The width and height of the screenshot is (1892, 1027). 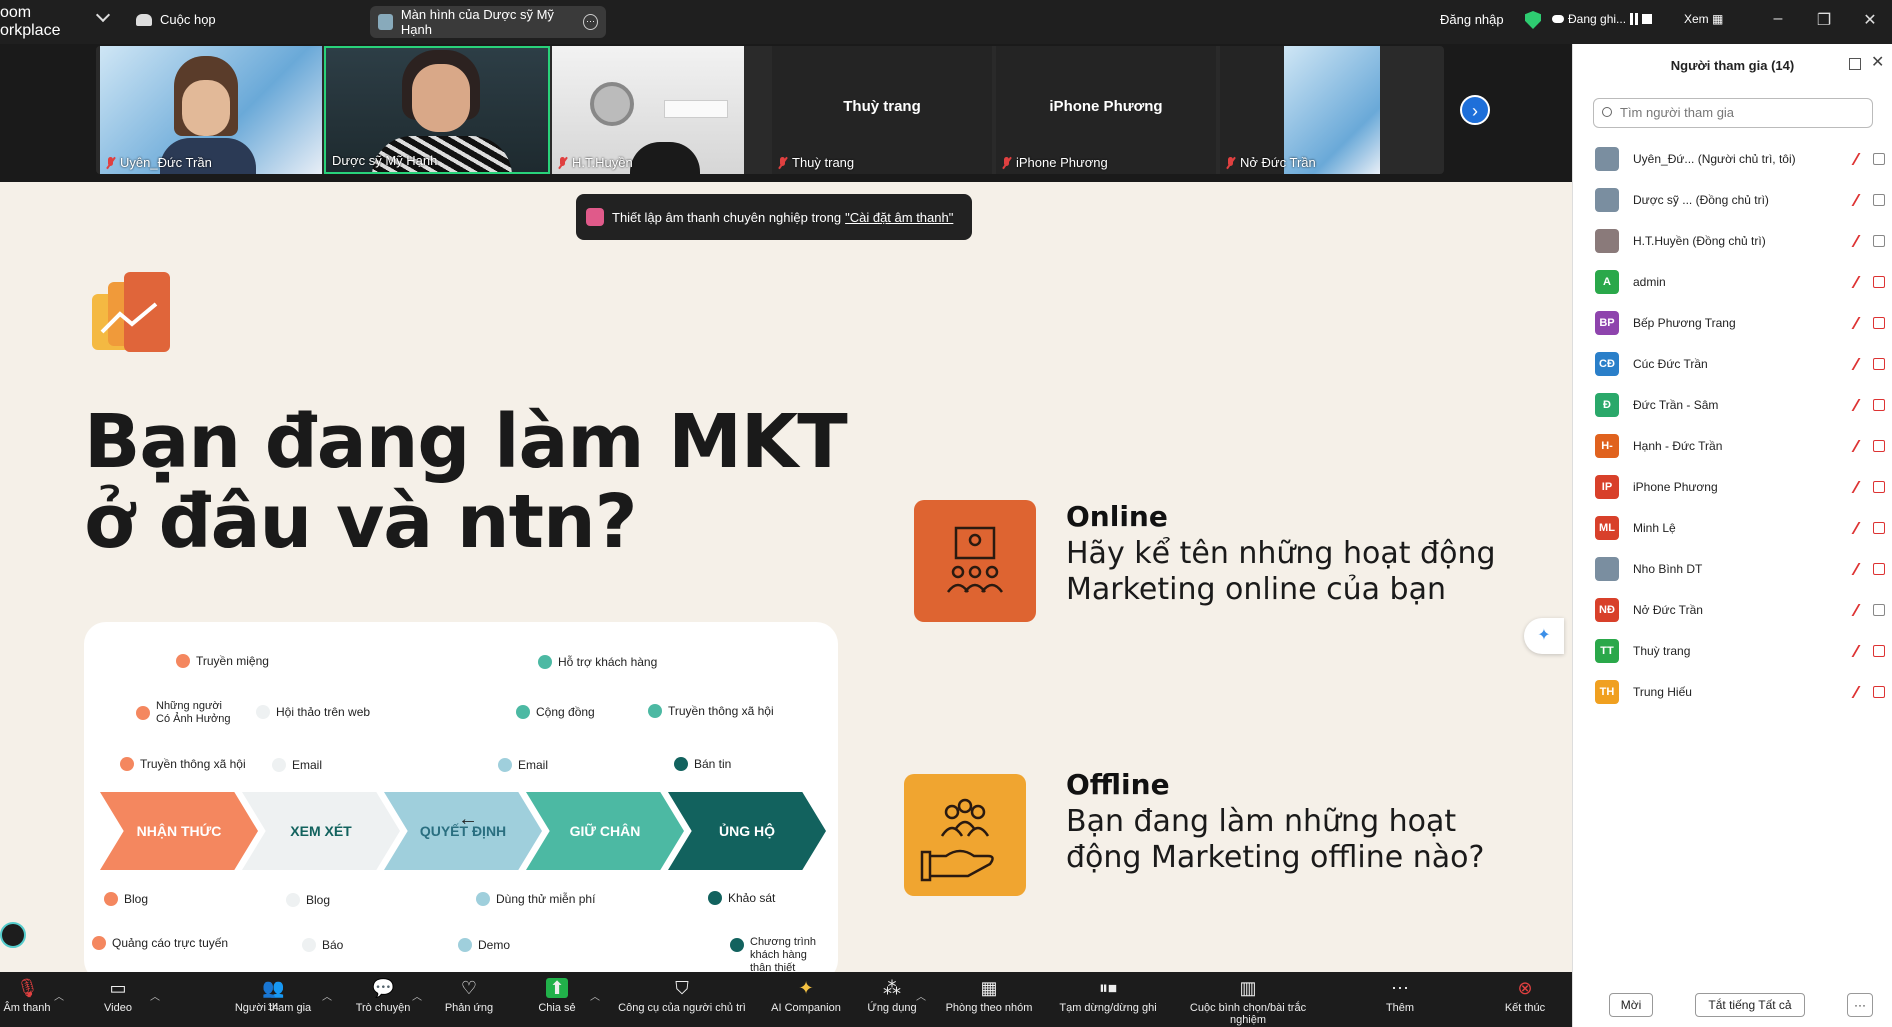 I want to click on video-tile: iPhone Phương iPhone Phương, so click(x=1106, y=110).